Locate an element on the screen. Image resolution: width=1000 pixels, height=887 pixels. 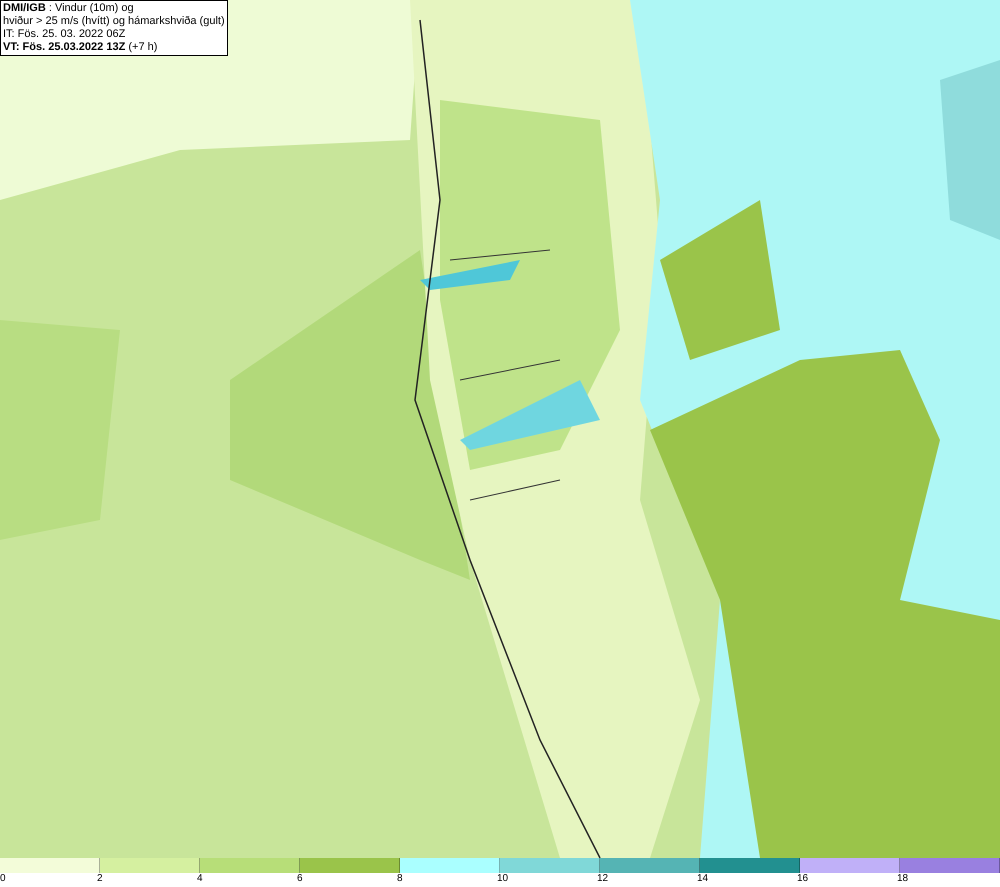
legend-label: 16 is located at coordinates (802, 879).